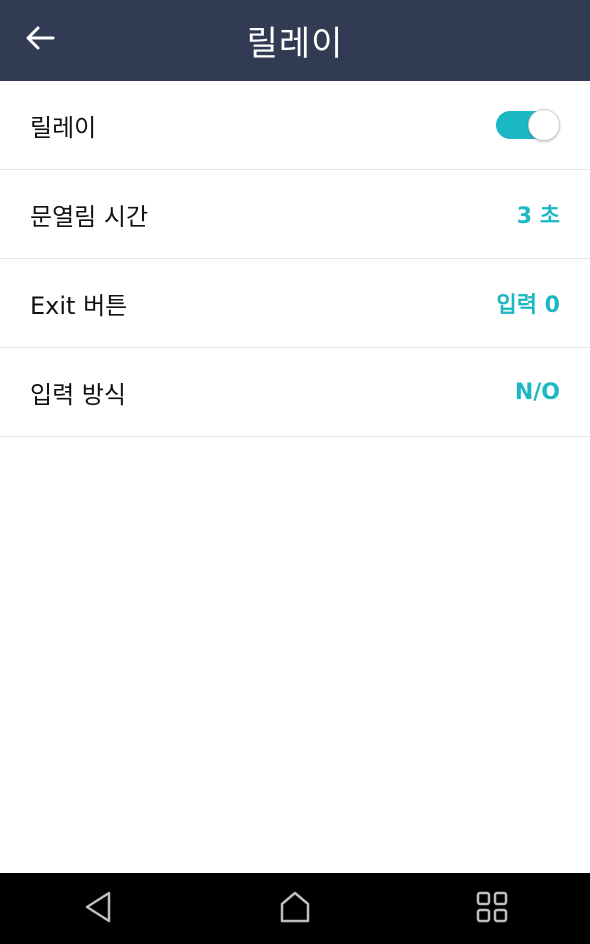 Image resolution: width=590 pixels, height=944 pixels. Describe the element at coordinates (63, 127) in the screenshot. I see `setting-label: 릴레이` at that location.